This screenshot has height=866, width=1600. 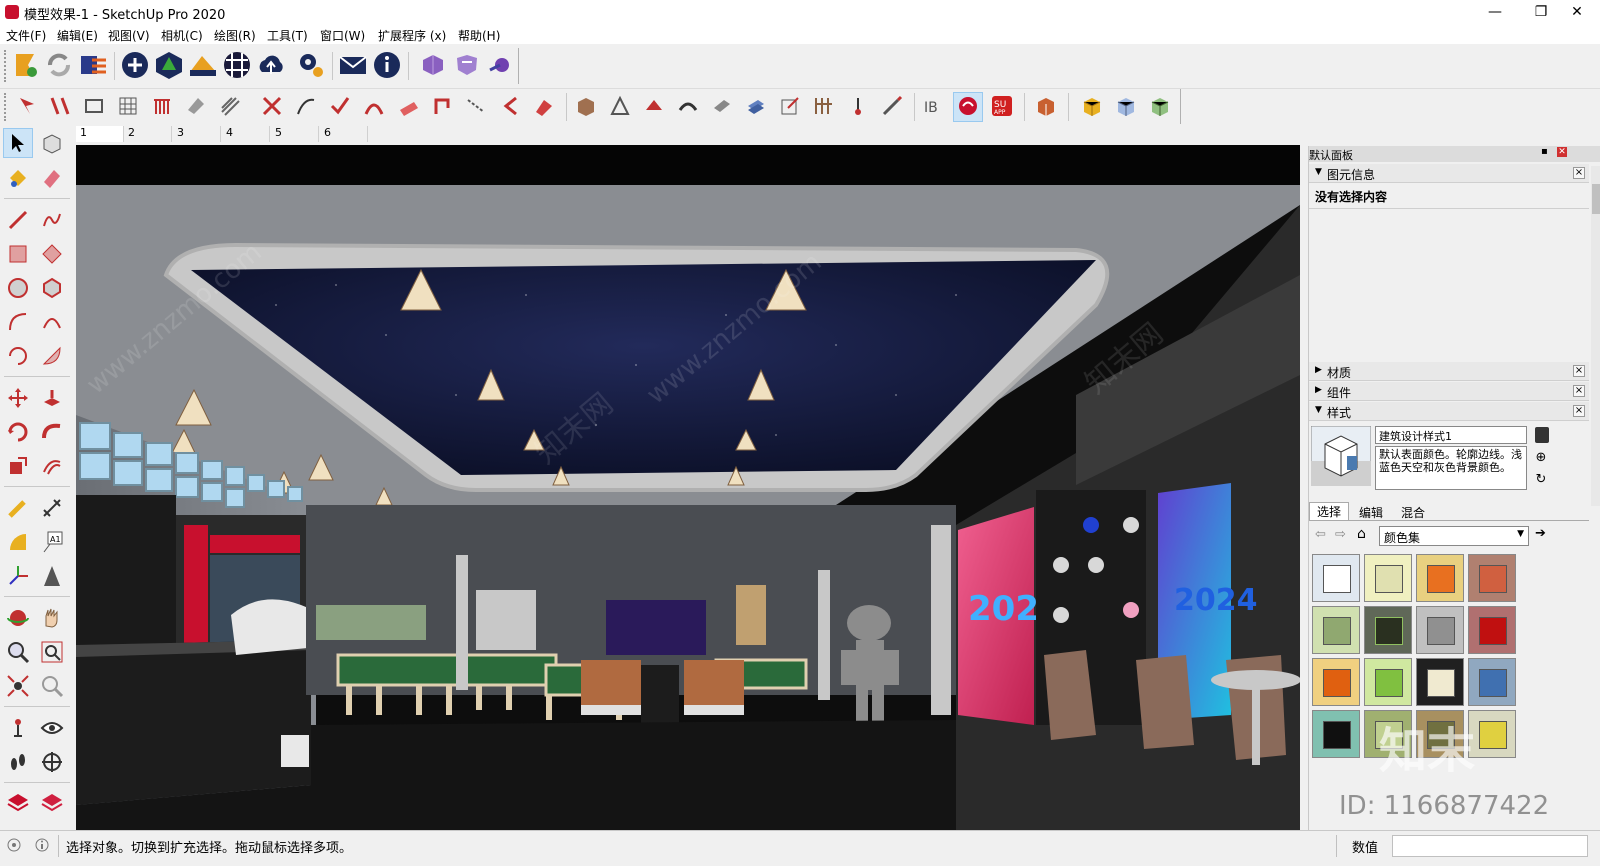 I want to click on 3d-text-icon: IB, so click(x=934, y=106).